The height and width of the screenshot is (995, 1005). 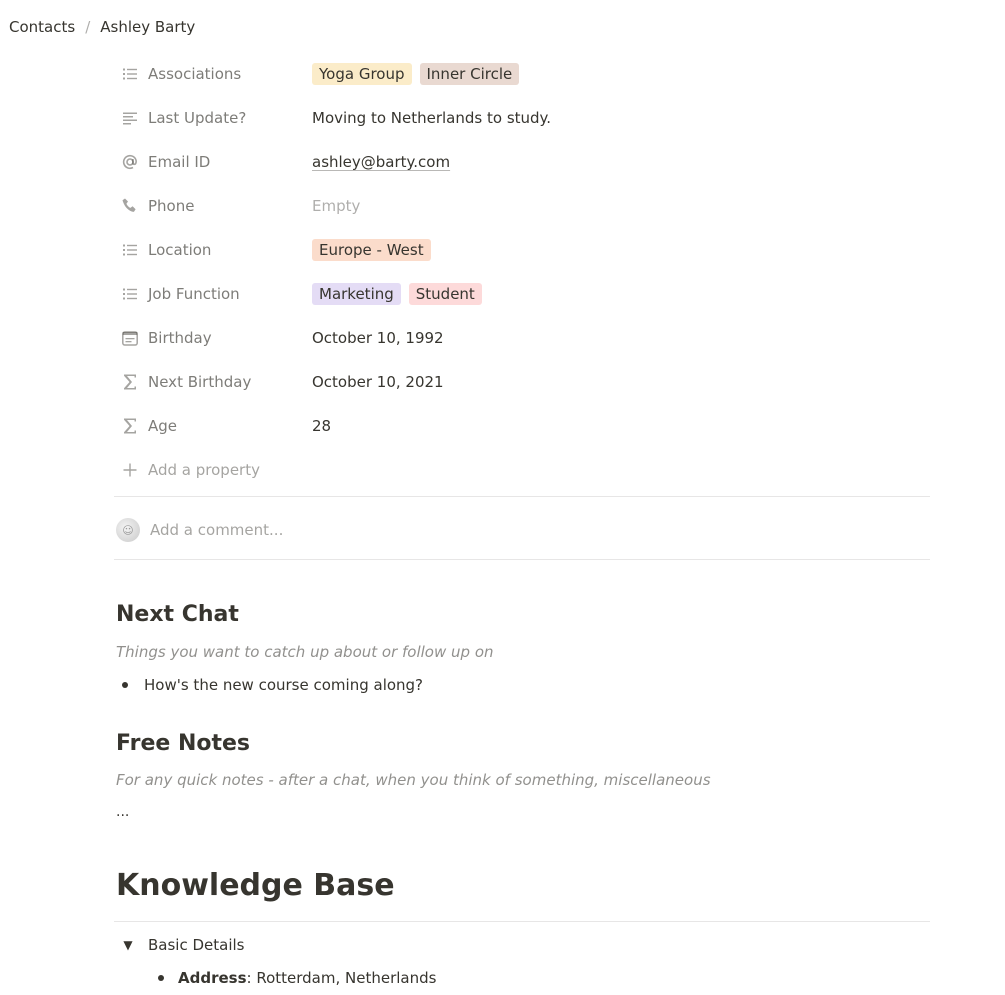 What do you see at coordinates (336, 206) in the screenshot?
I see `property-text: Empty` at bounding box center [336, 206].